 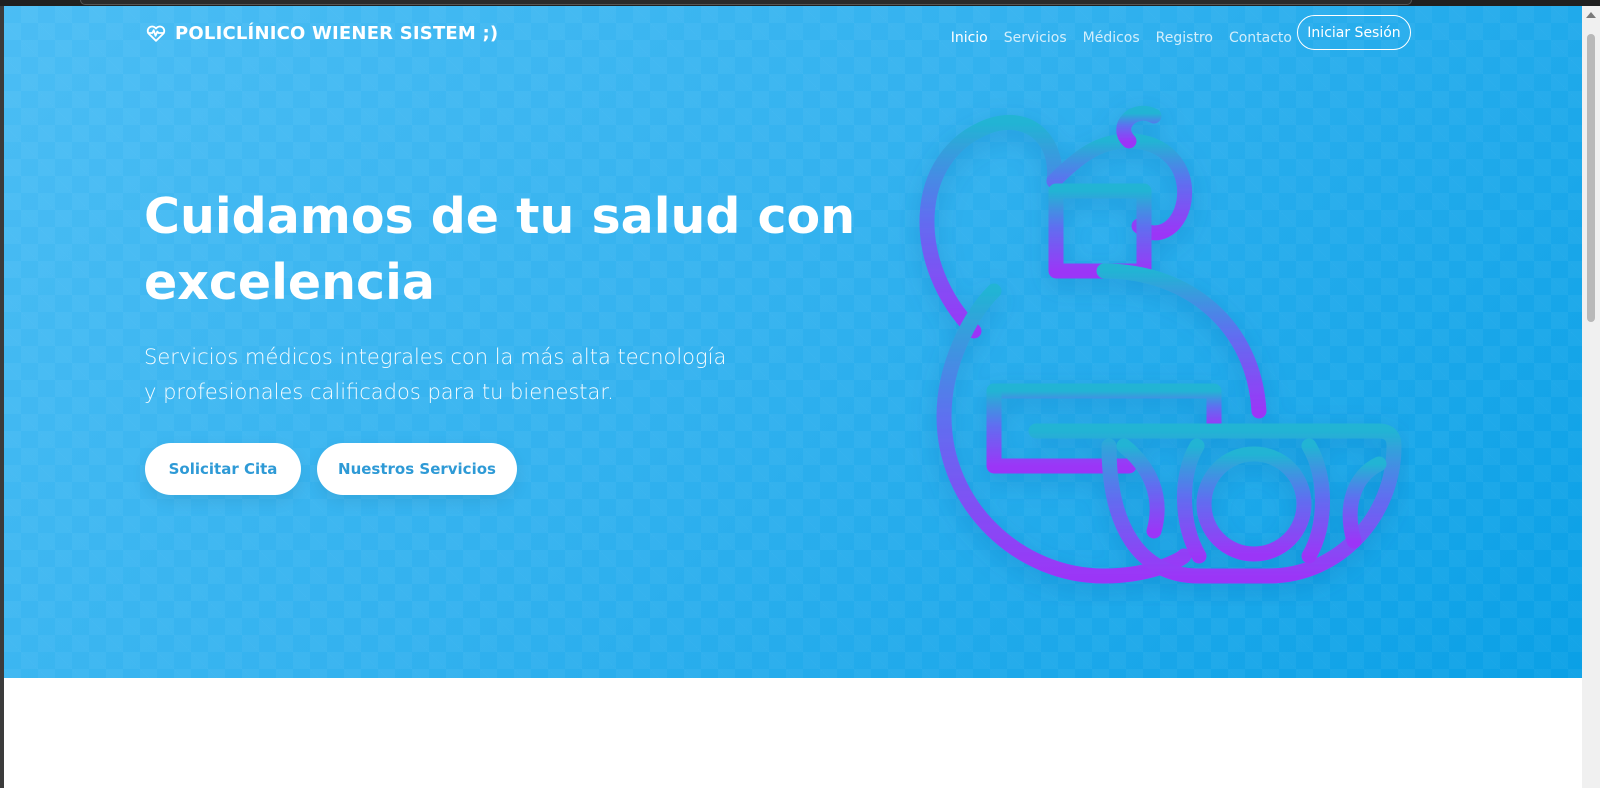 What do you see at coordinates (500, 249) in the screenshot?
I see `hero-title: Cuidamos de tu salud con excelencia` at bounding box center [500, 249].